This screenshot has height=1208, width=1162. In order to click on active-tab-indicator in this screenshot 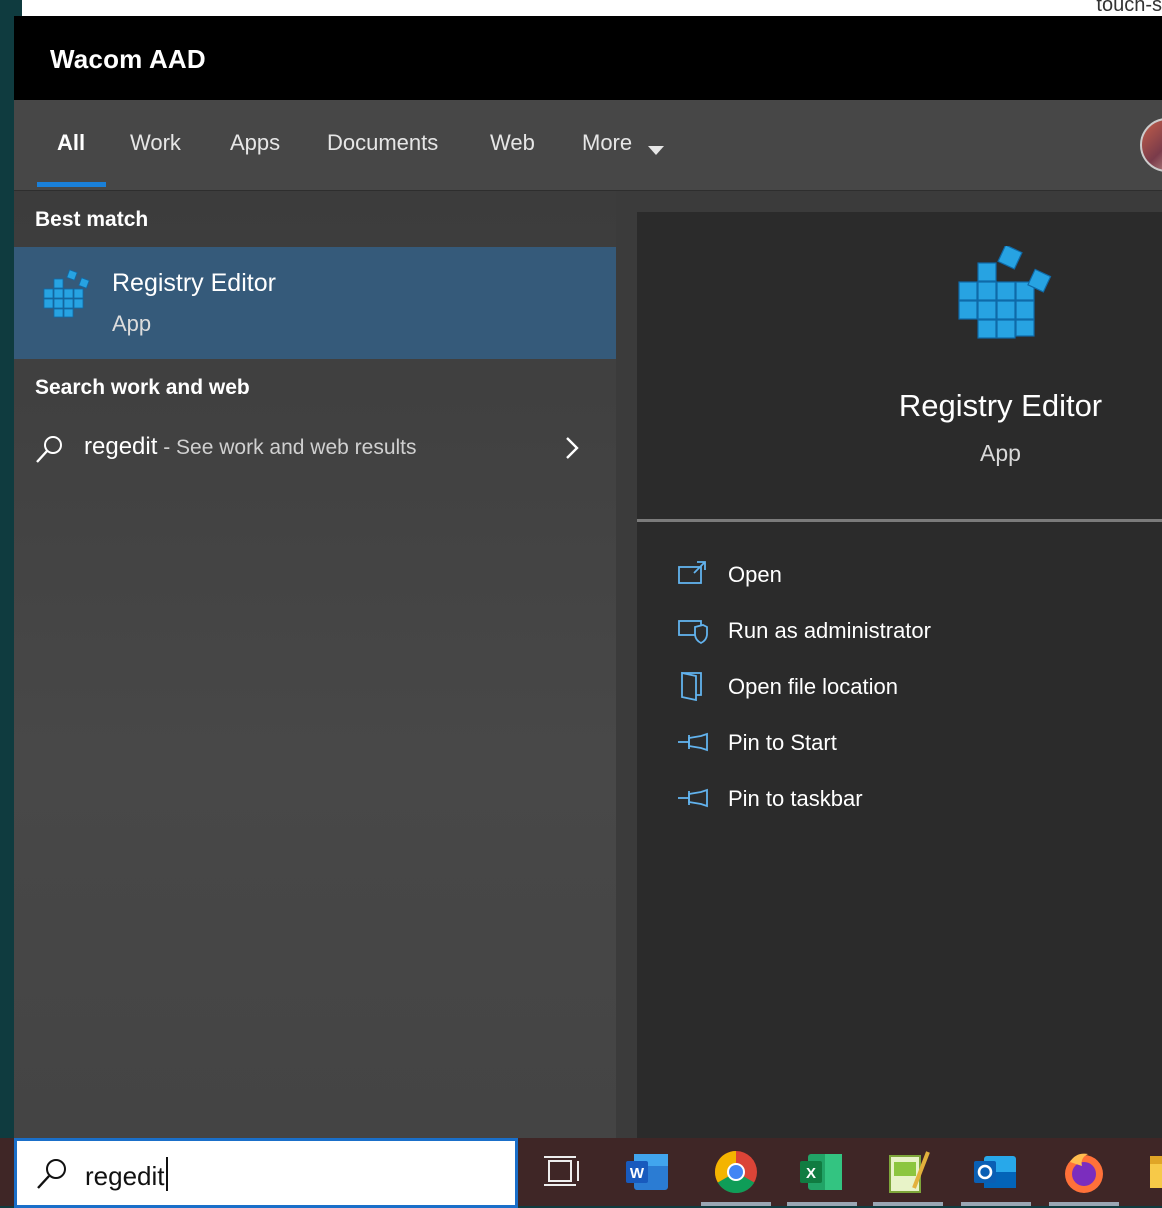, I will do `click(71, 184)`.